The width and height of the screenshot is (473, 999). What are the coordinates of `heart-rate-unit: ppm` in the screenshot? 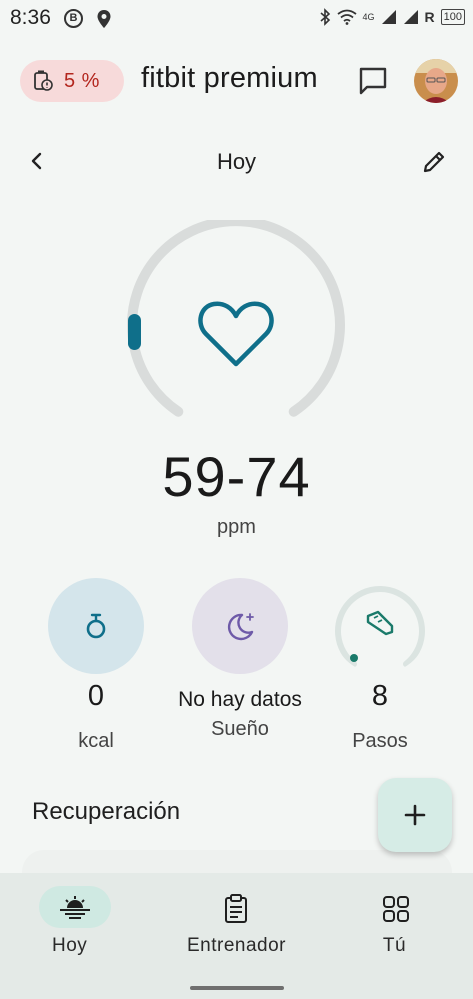 It's located at (236, 527).